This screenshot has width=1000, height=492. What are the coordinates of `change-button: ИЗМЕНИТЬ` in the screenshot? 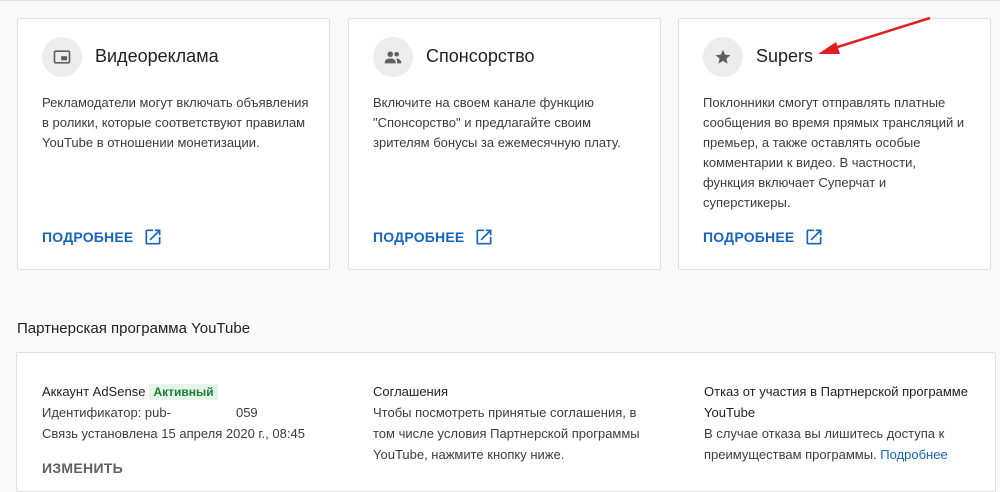 It's located at (202, 468).